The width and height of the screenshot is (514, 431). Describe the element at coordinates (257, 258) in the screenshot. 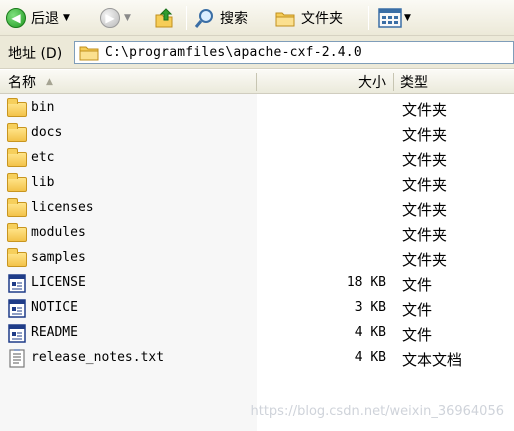

I see `list-item: samples 文件夹` at that location.